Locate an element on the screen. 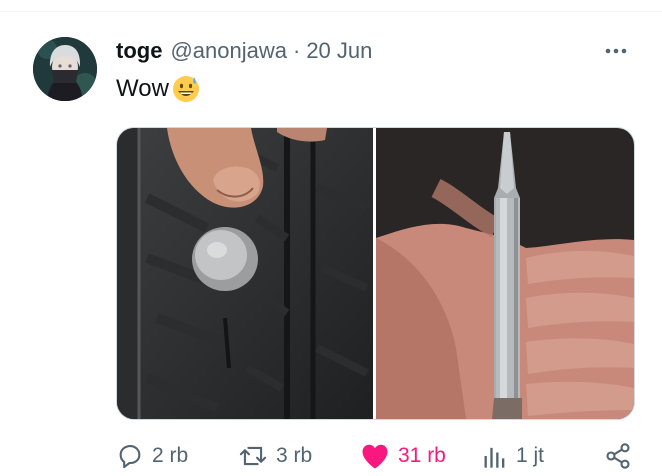 The width and height of the screenshot is (662, 476). retweet-count: 3 rb is located at coordinates (294, 455).